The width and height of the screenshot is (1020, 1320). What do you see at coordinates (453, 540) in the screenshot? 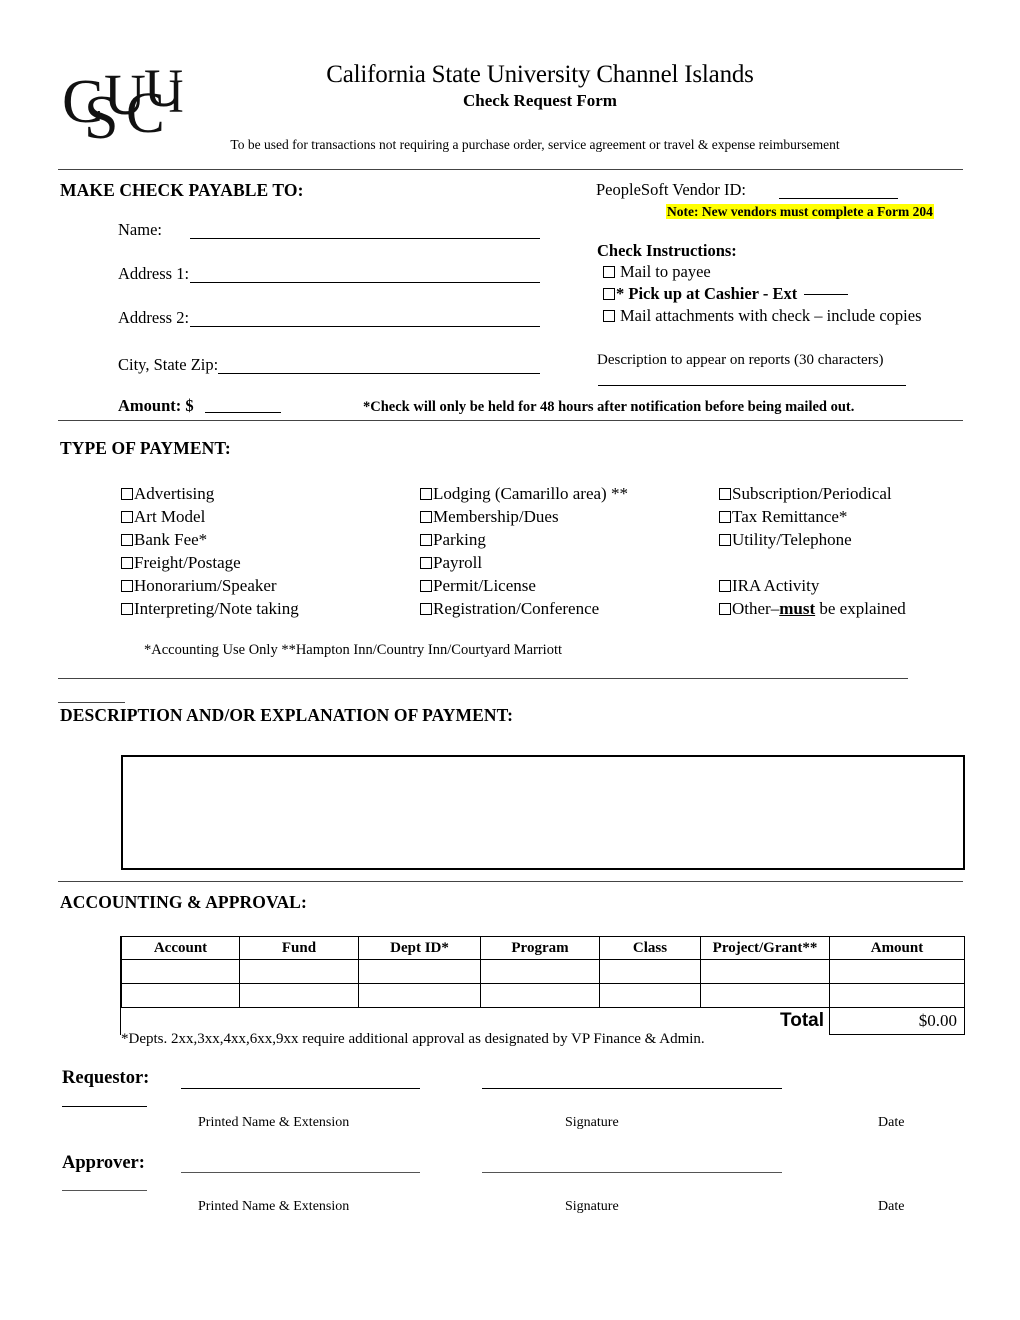
I see `payment-type-parking: Parking` at bounding box center [453, 540].